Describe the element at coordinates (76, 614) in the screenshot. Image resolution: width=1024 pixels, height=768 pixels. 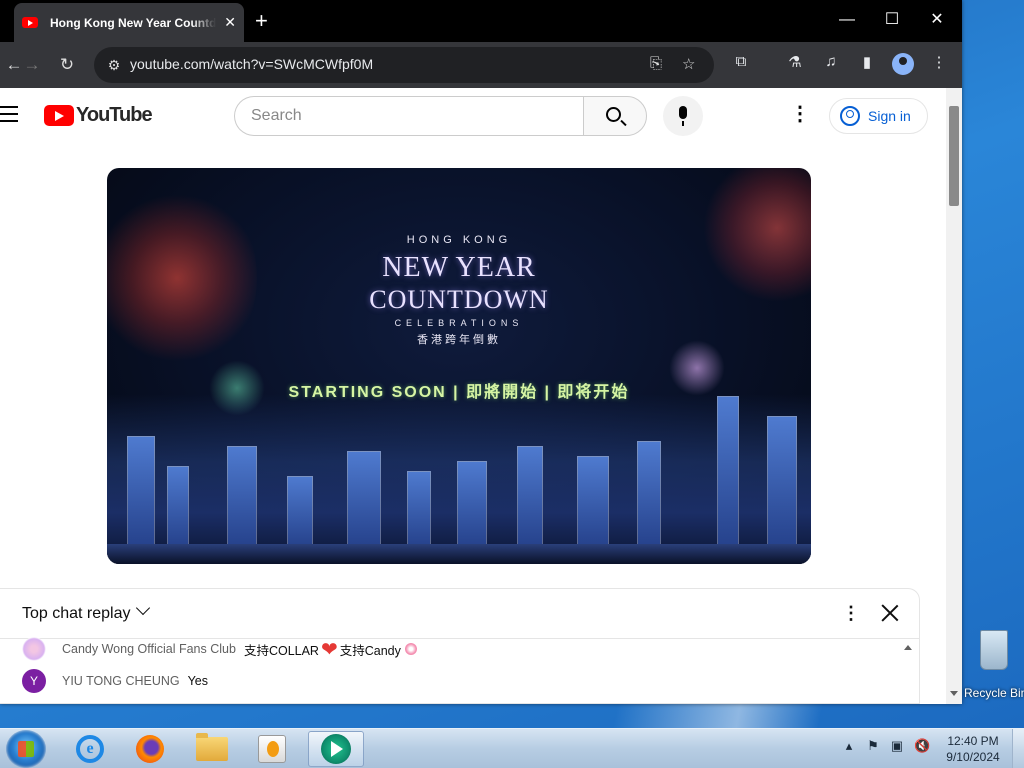
I see `chat-mode-selector: Top chat replay` at that location.